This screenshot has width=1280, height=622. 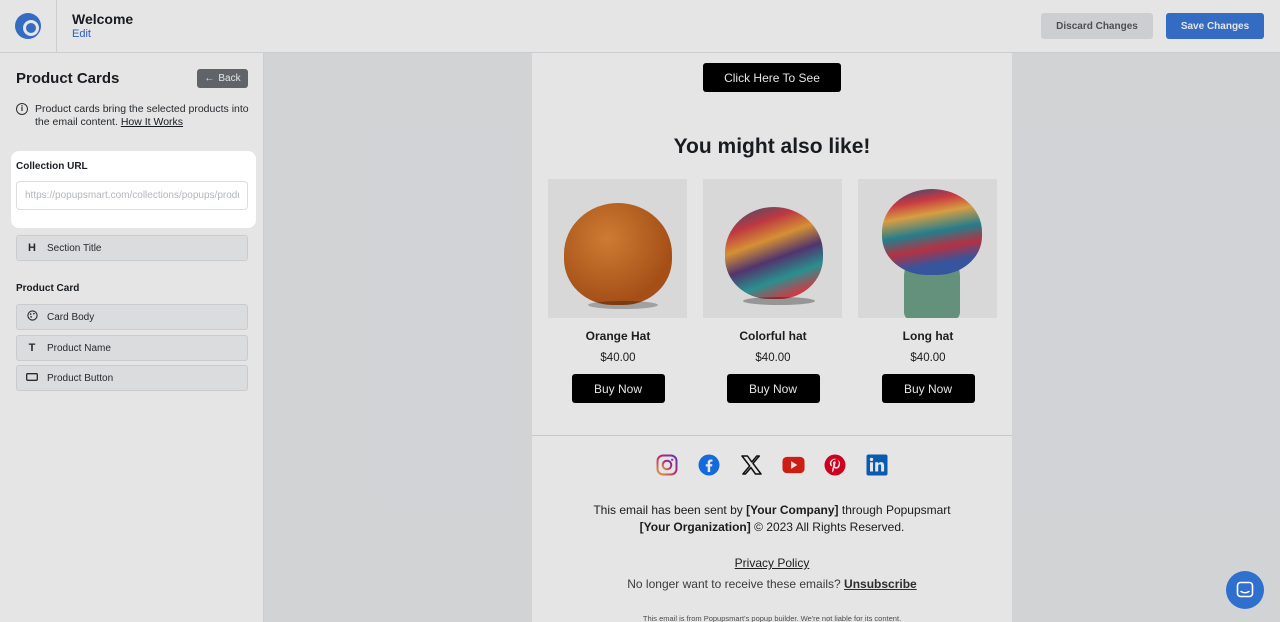 I want to click on instagram-icon, so click(x=667, y=464).